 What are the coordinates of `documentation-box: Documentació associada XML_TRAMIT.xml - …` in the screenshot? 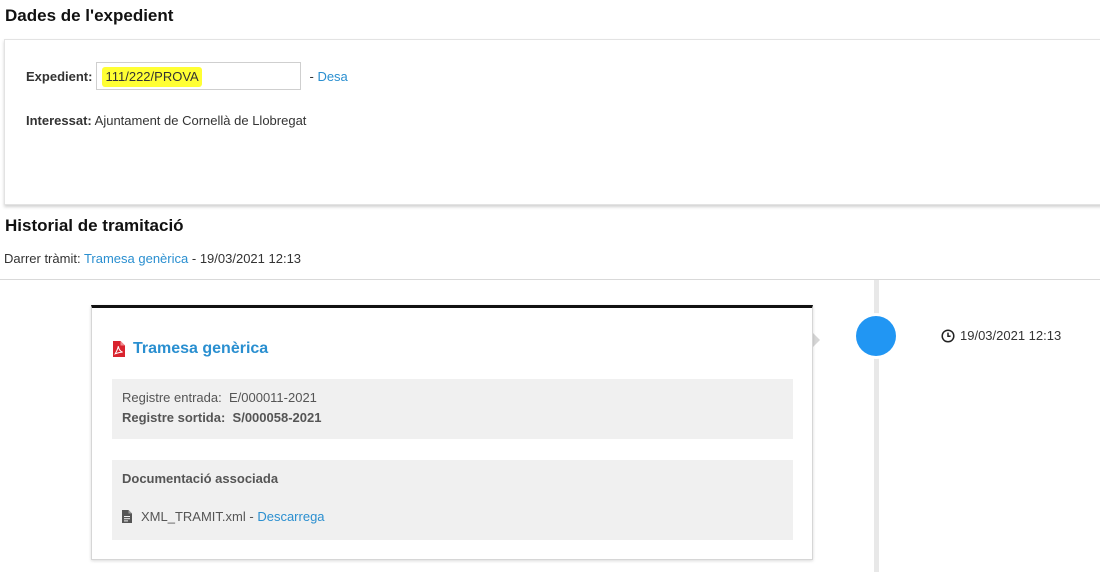 It's located at (452, 500).